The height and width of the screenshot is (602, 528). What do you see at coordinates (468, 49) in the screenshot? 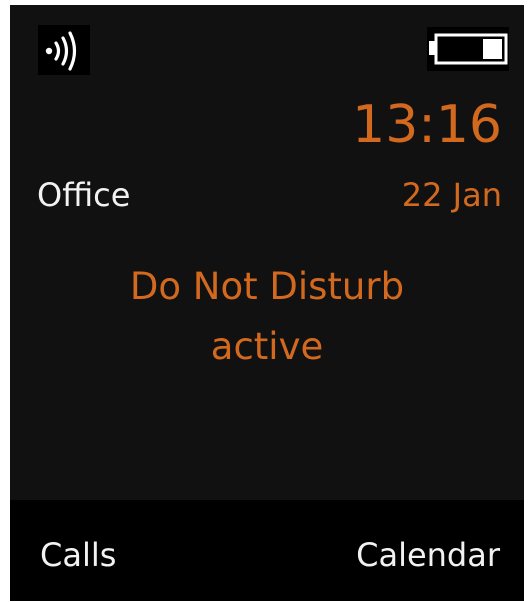
I see `battery-icon` at bounding box center [468, 49].